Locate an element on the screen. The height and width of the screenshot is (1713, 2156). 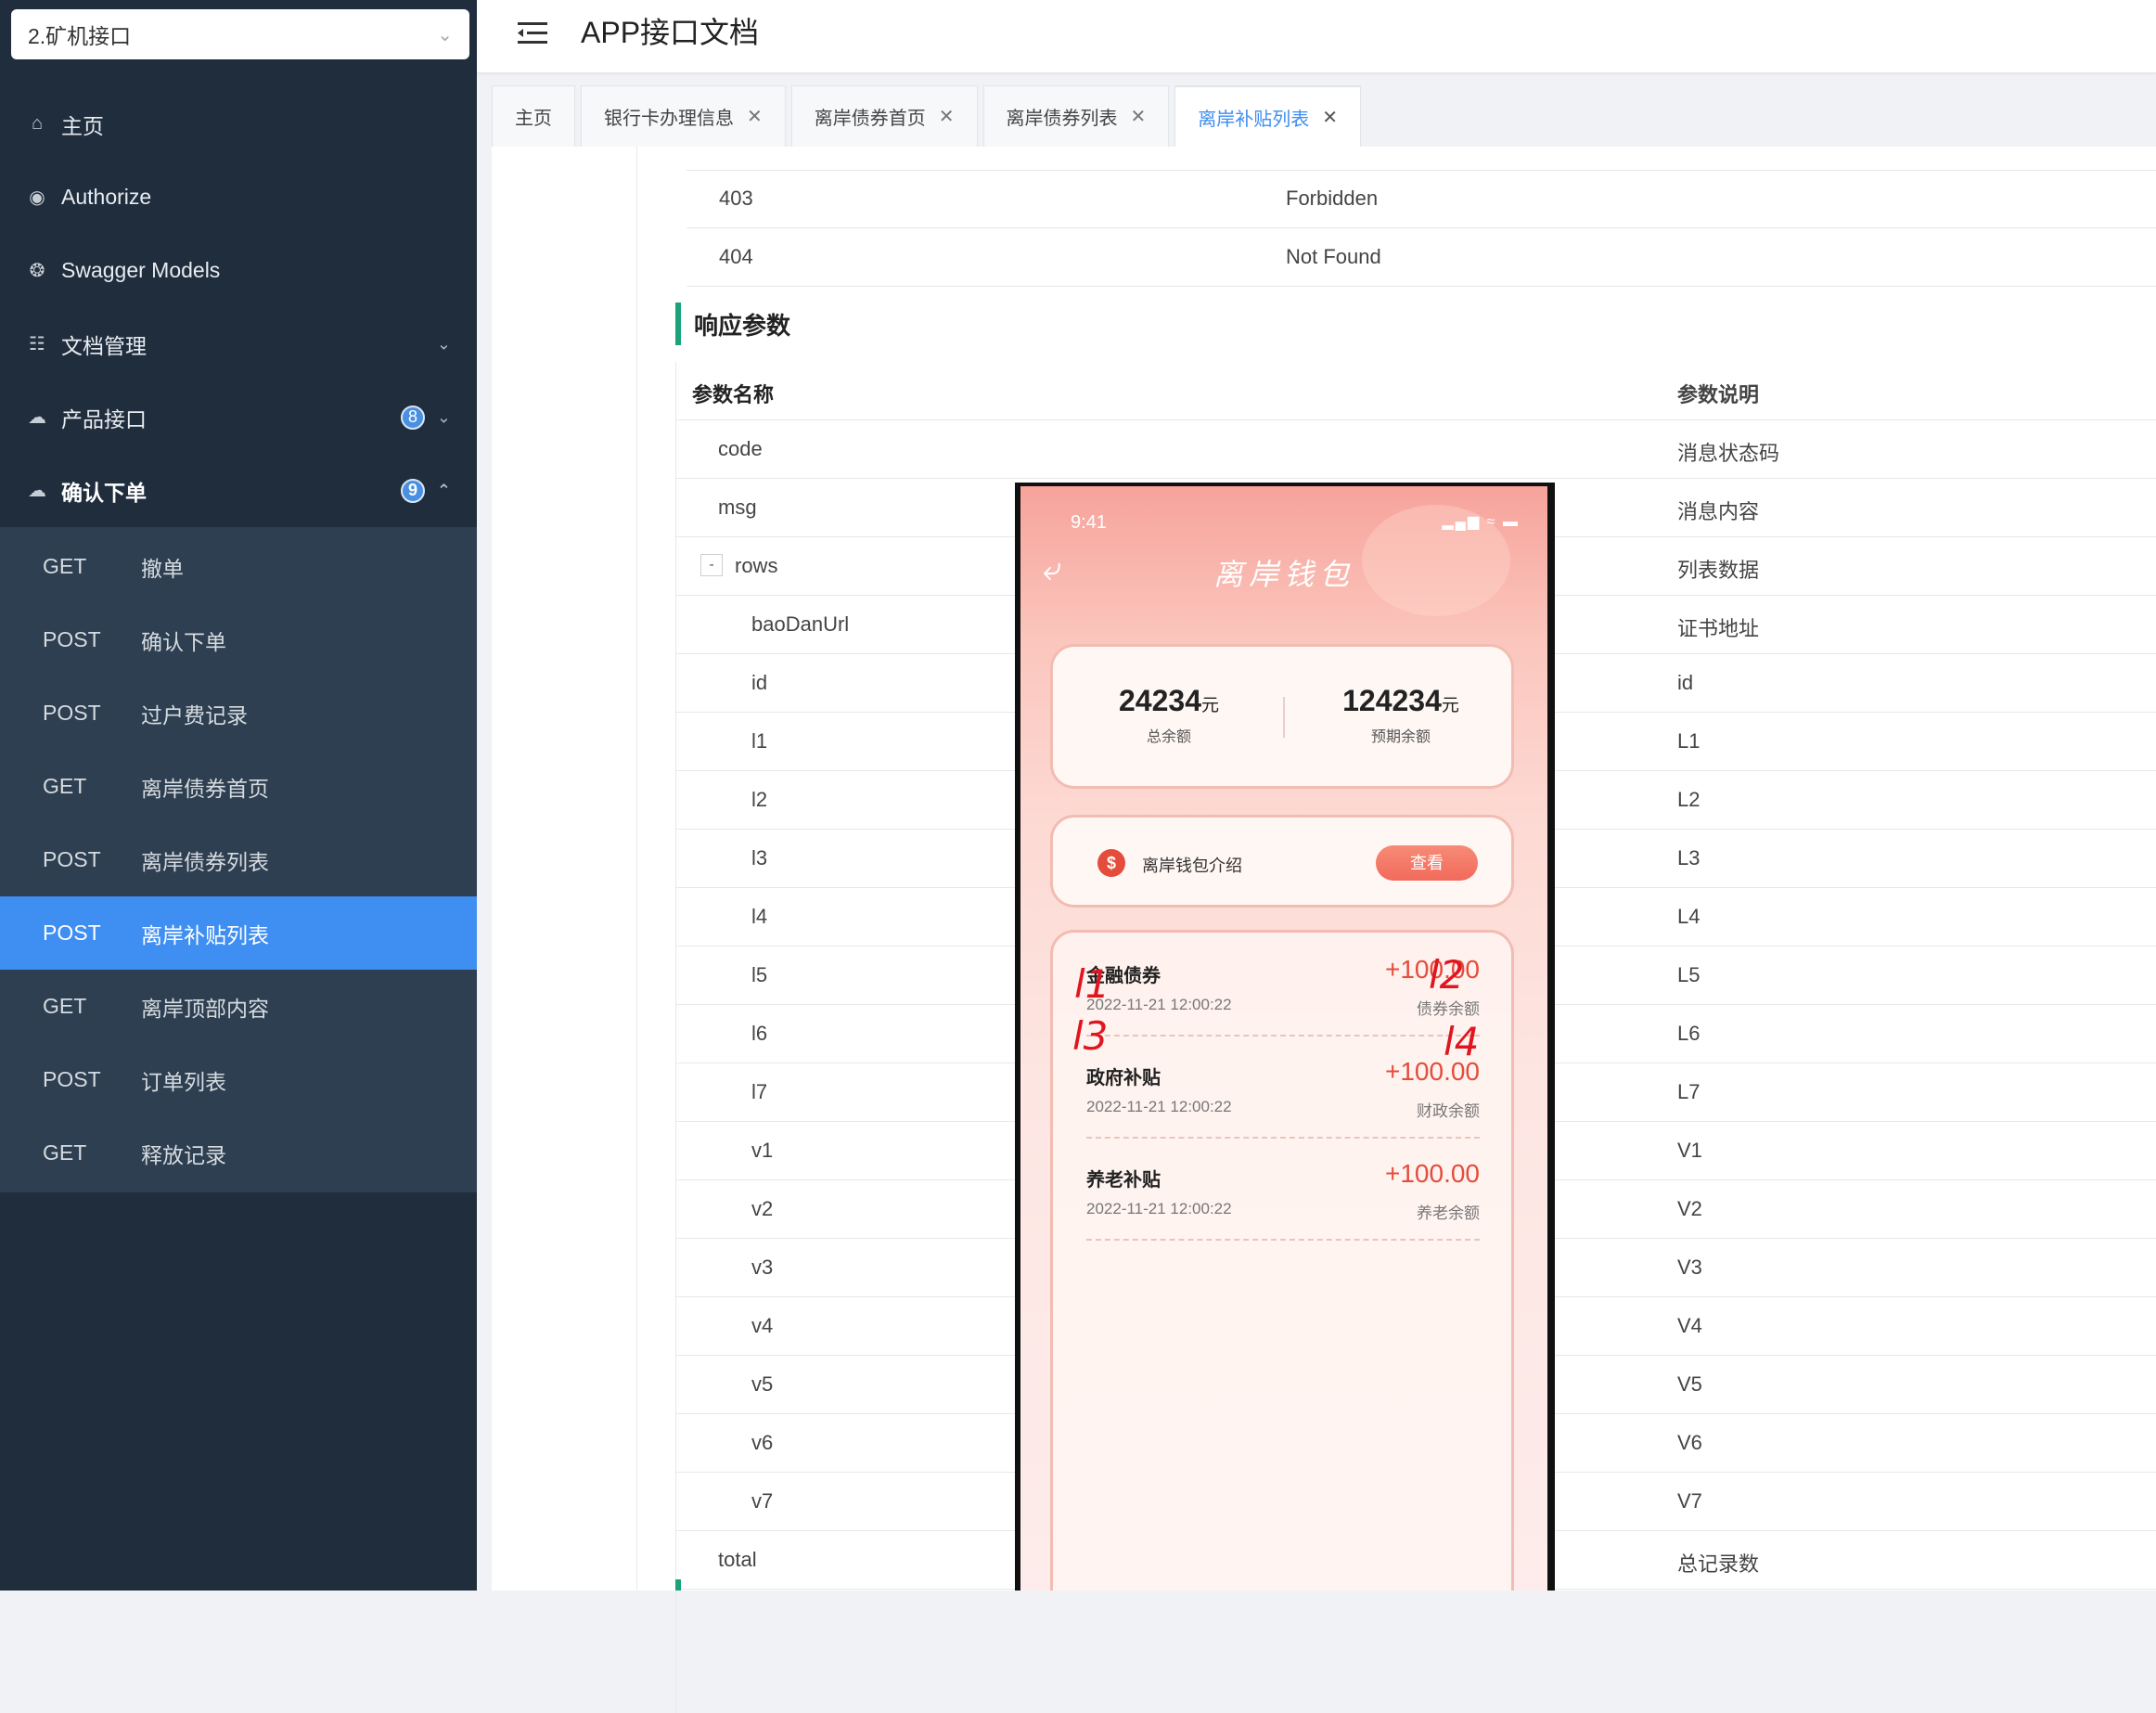
collapse-toggle: - is located at coordinates (711, 565).